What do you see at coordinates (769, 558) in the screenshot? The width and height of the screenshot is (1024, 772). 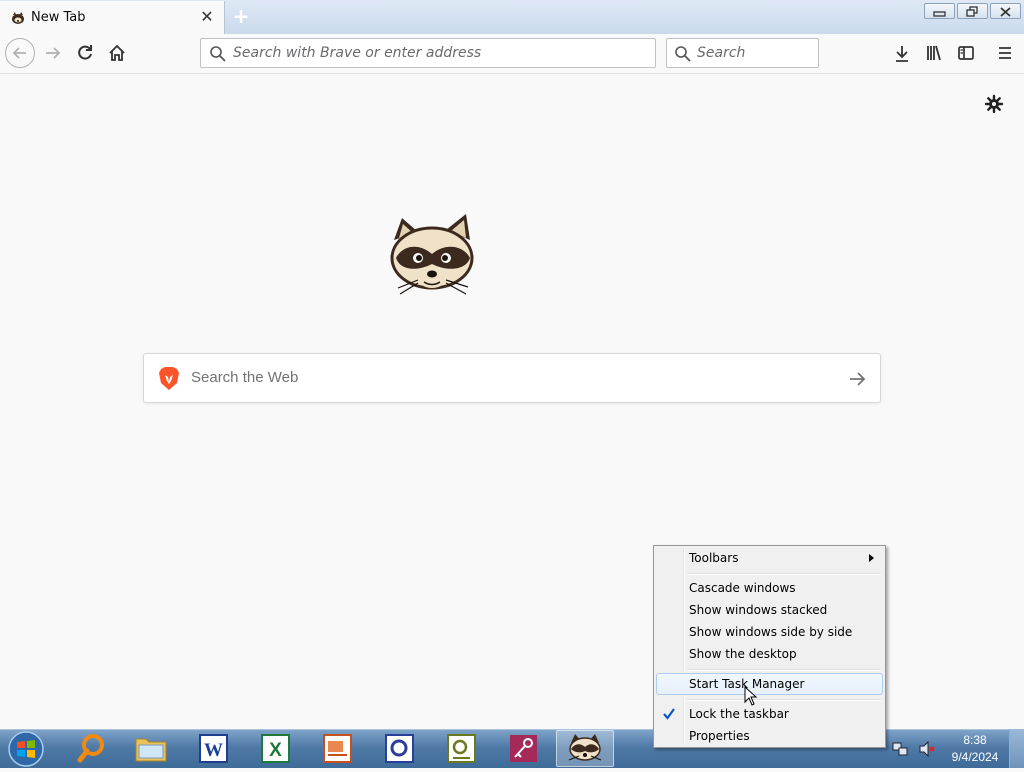 I see `menu-item-toolbars: Toolbars` at bounding box center [769, 558].